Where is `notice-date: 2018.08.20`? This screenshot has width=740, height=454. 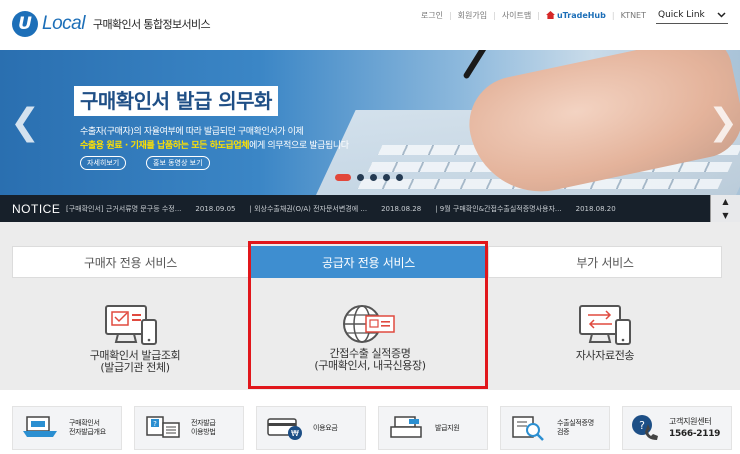 notice-date: 2018.08.20 is located at coordinates (595, 208).